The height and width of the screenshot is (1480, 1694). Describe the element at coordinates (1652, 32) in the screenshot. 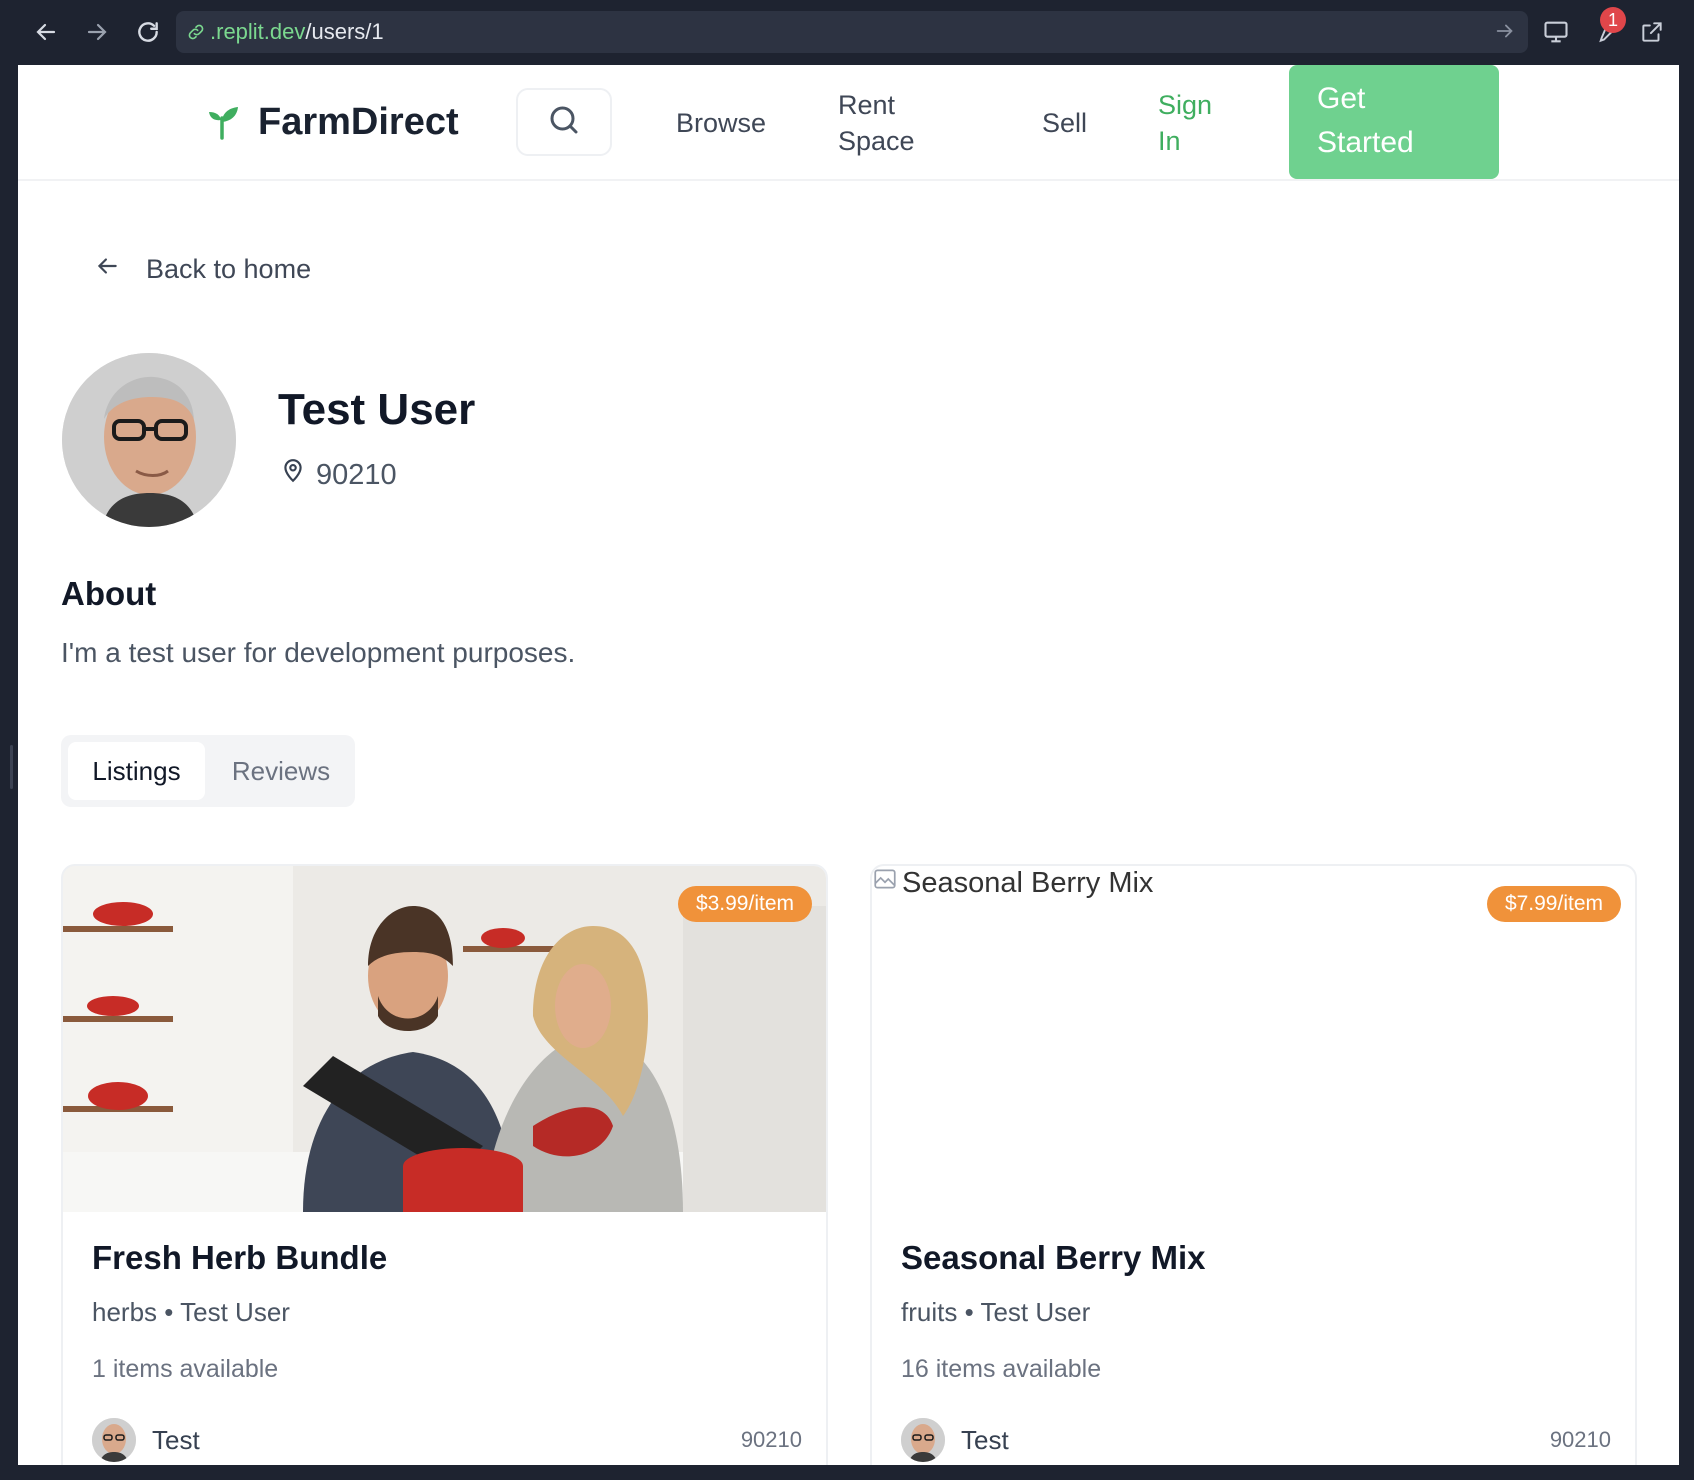

I see `external-link-icon` at that location.